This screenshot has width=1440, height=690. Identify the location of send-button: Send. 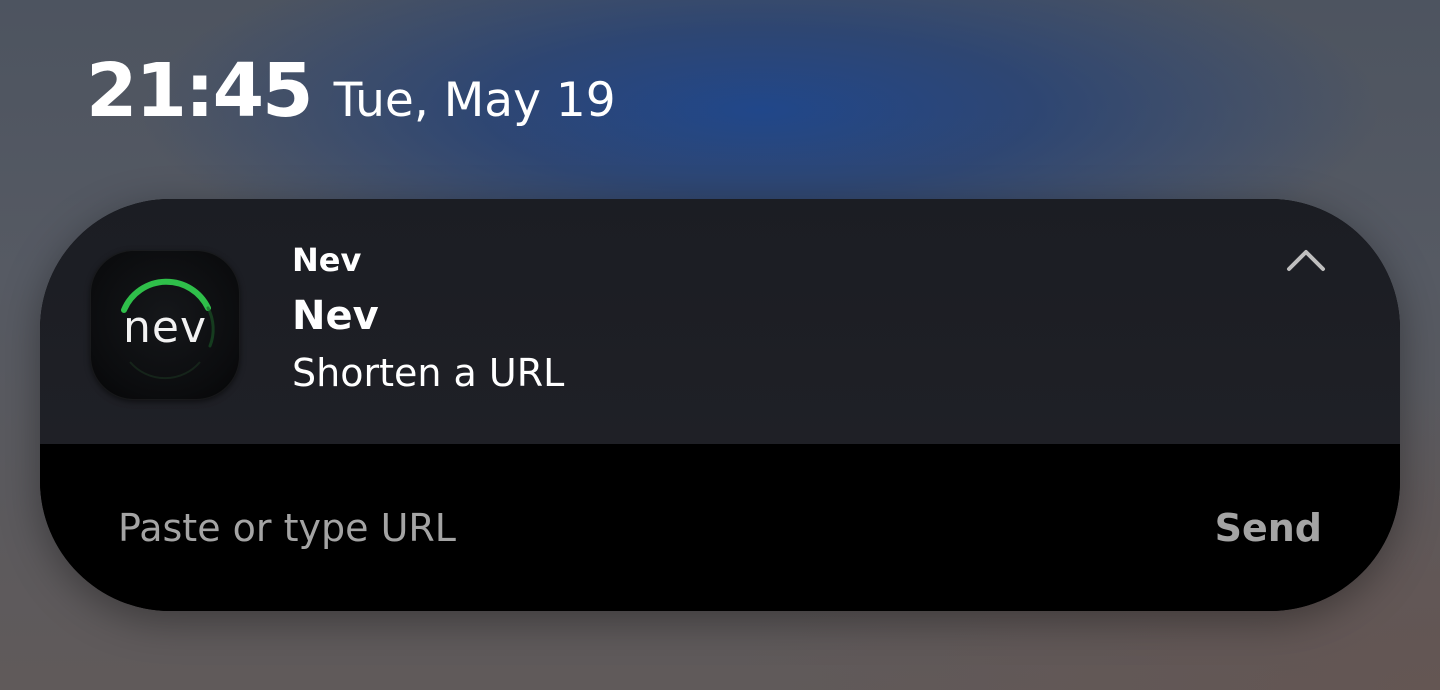
(1268, 528).